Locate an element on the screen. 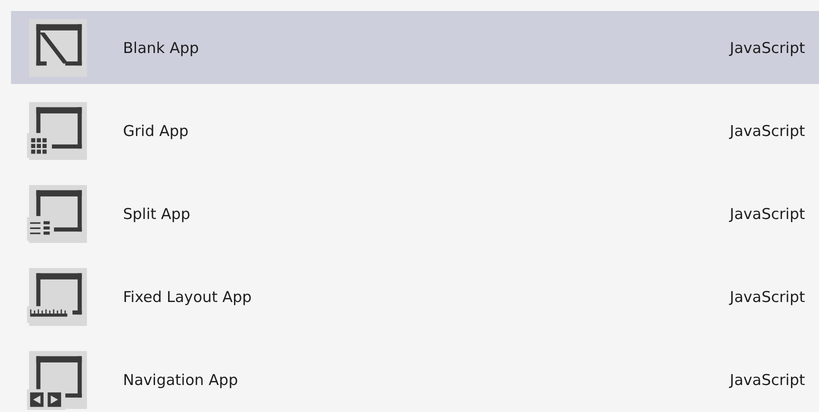  template-name: Grid App is located at coordinates (156, 131).